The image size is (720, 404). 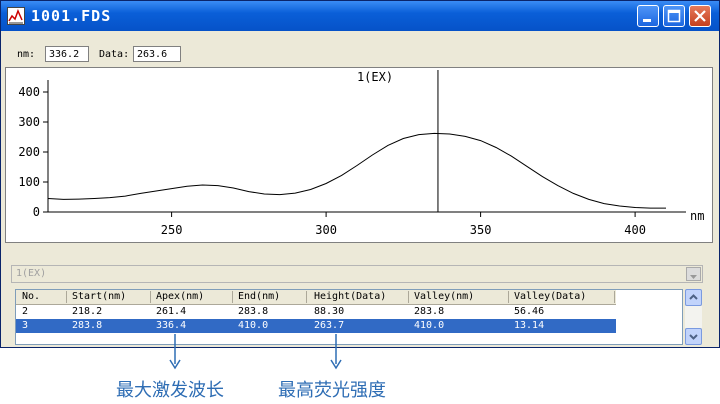 What do you see at coordinates (329, 311) in the screenshot?
I see `table-cell: 88.30` at bounding box center [329, 311].